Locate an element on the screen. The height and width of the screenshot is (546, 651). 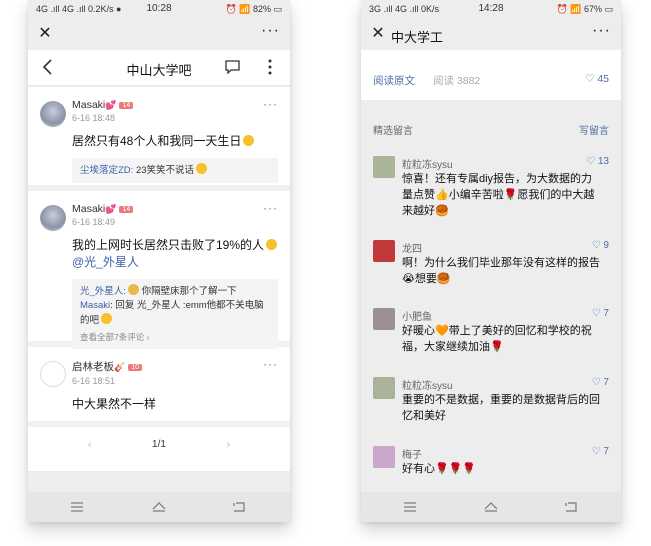
status-battery: ⏰ 📶 82% ▭ is located at coordinates (253, 9).